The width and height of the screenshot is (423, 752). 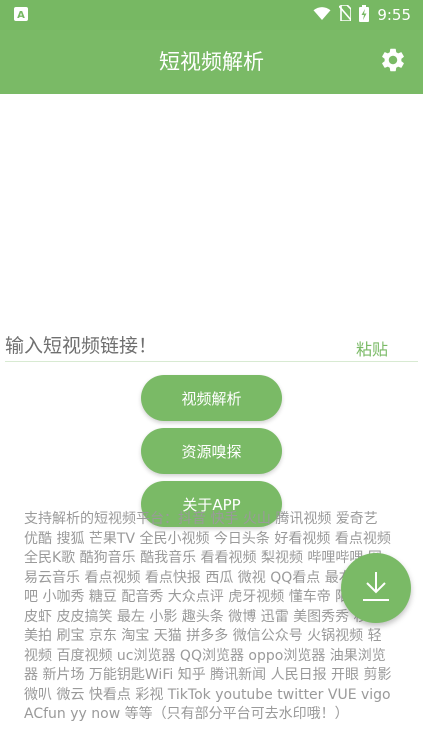 I want to click on settings-button, so click(x=393, y=62).